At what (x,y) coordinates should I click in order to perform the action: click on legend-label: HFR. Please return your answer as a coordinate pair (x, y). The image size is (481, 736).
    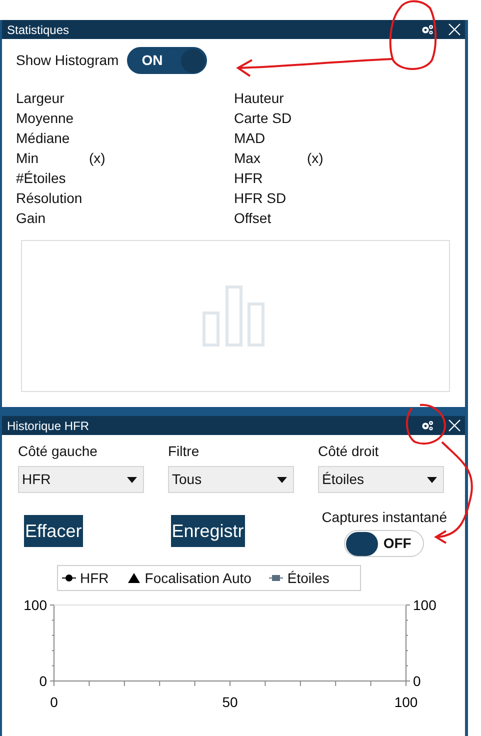
    Looking at the image, I should click on (94, 578).